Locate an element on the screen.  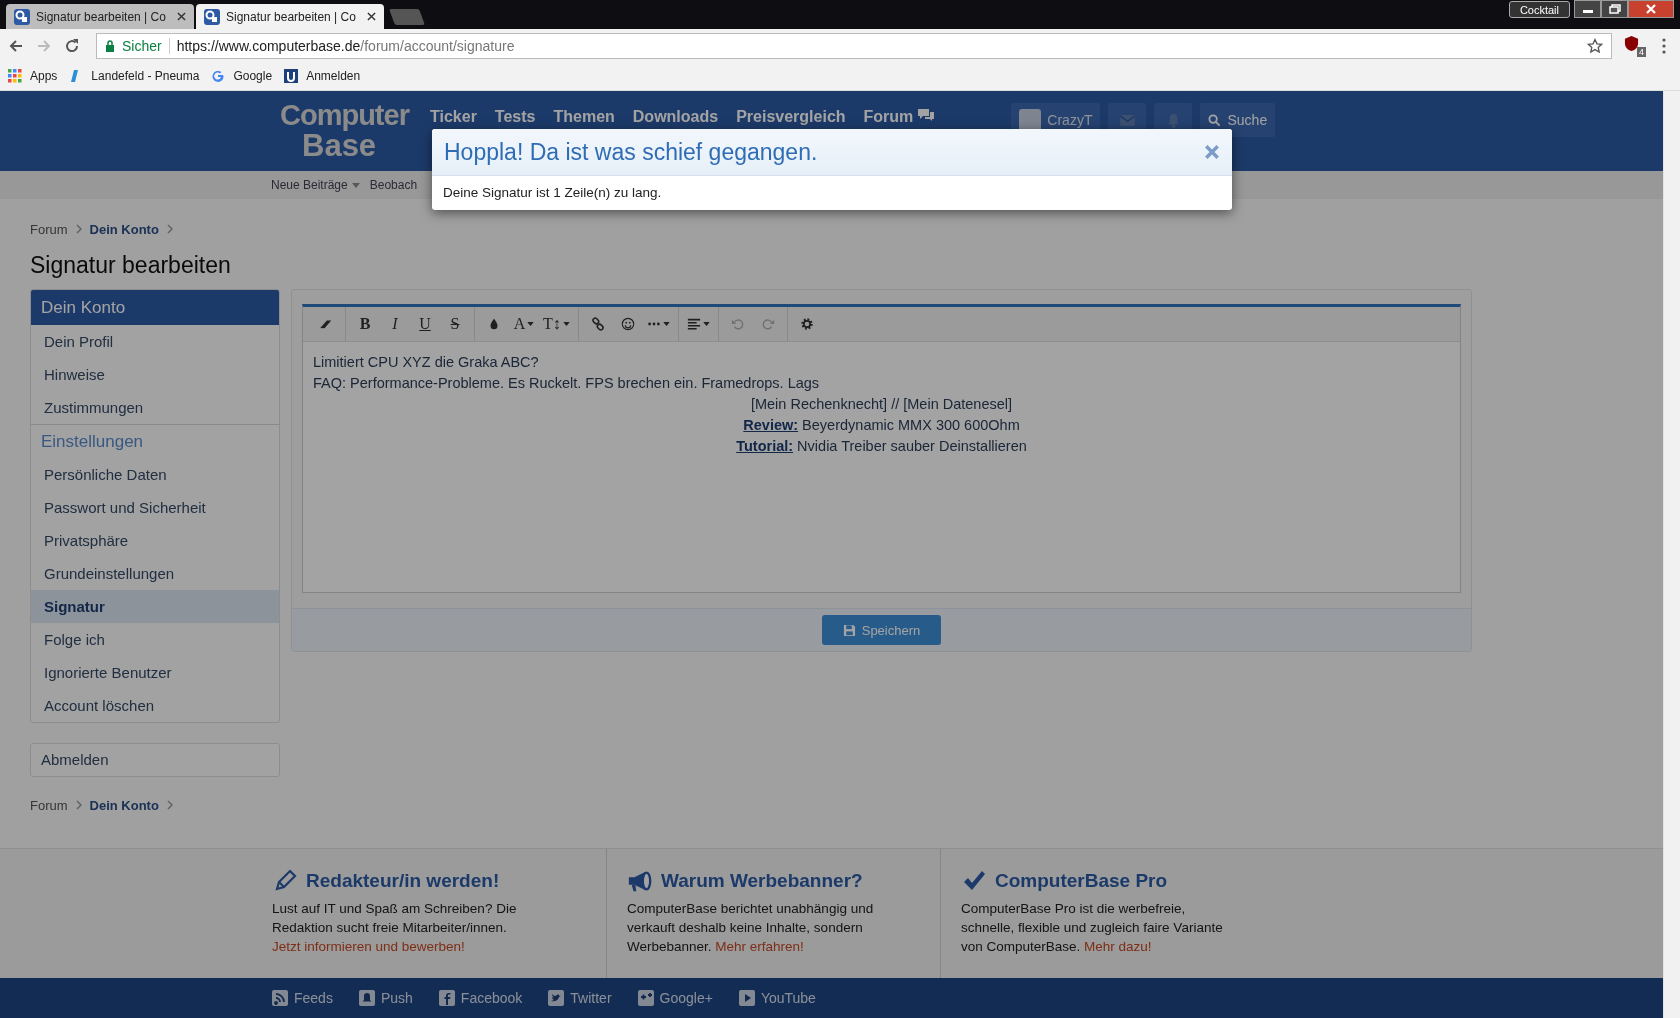
footer-text: ComputerBase berichtet unabhängig und verkauft deshalb keine Inhalte, sondern Werbebanner. Mehr erfahren! is located at coordinates (751, 928).